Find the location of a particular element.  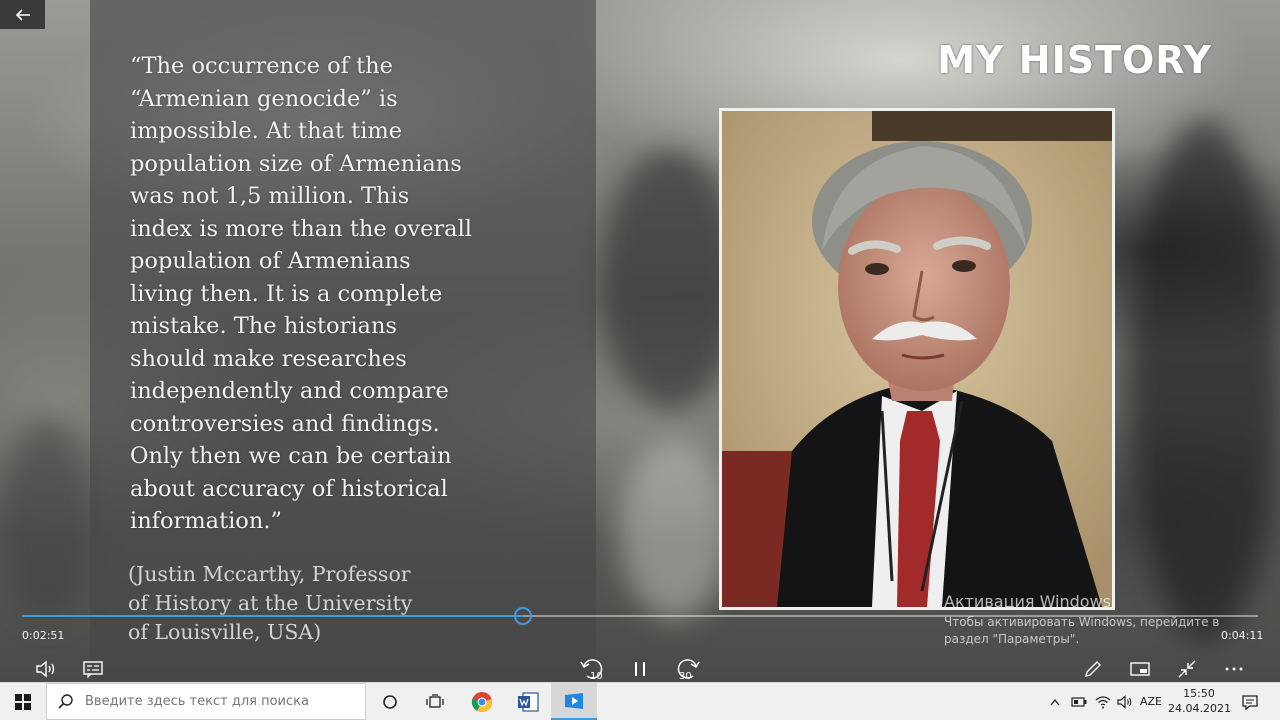

seek-progress is located at coordinates (272, 616).